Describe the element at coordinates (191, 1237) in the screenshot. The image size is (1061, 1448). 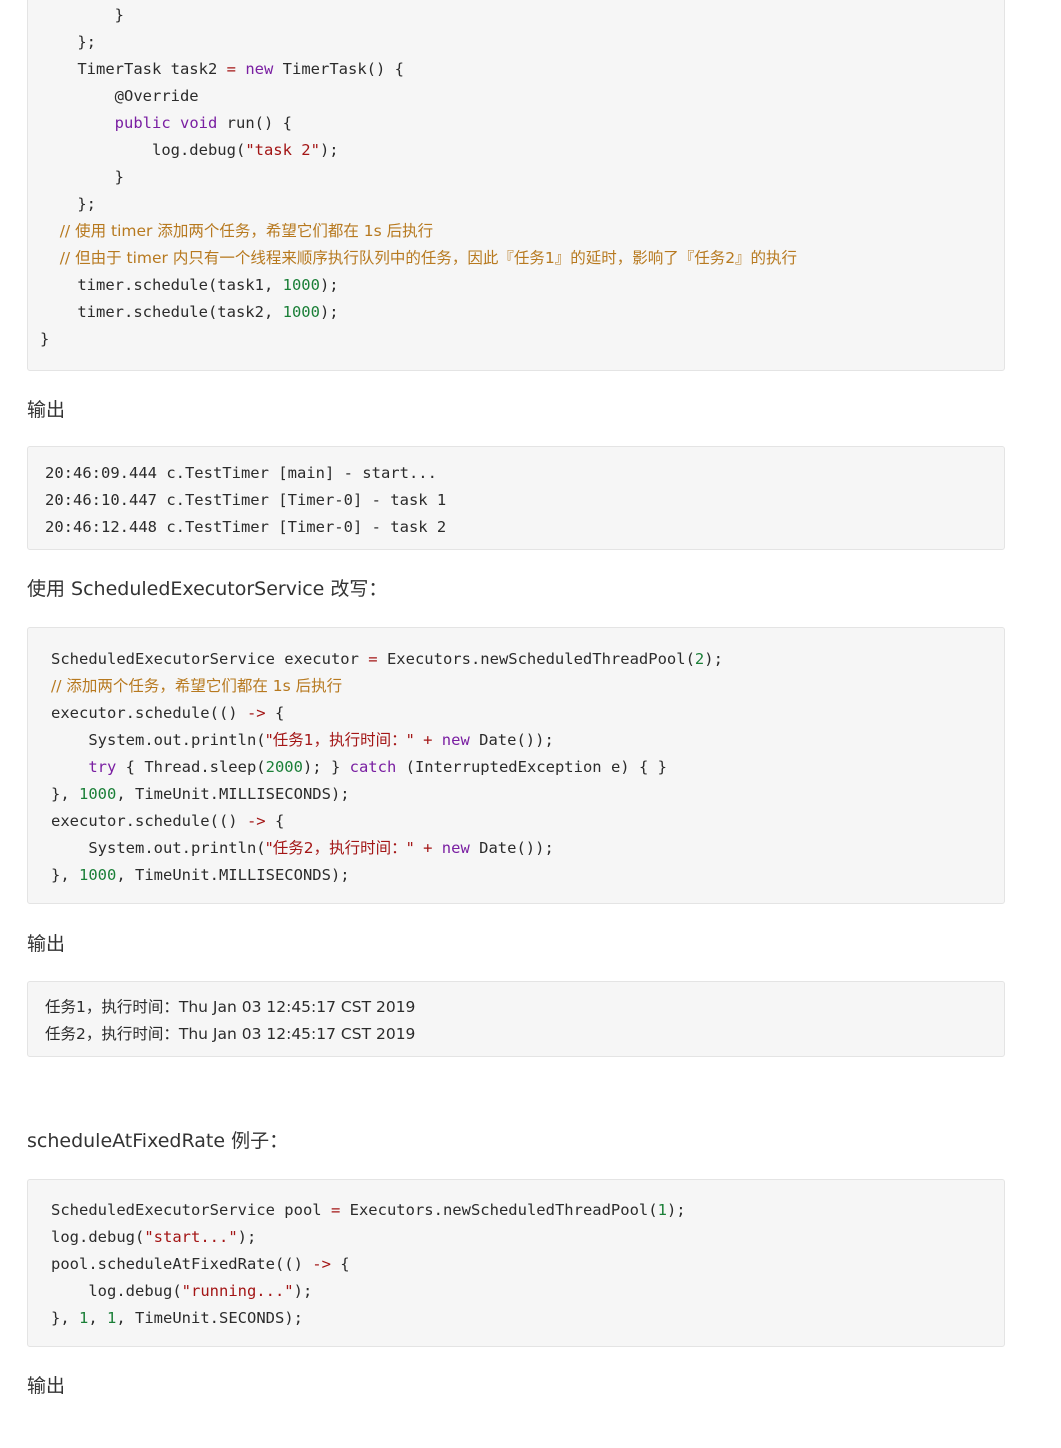
I see `code-token: "start..."` at that location.